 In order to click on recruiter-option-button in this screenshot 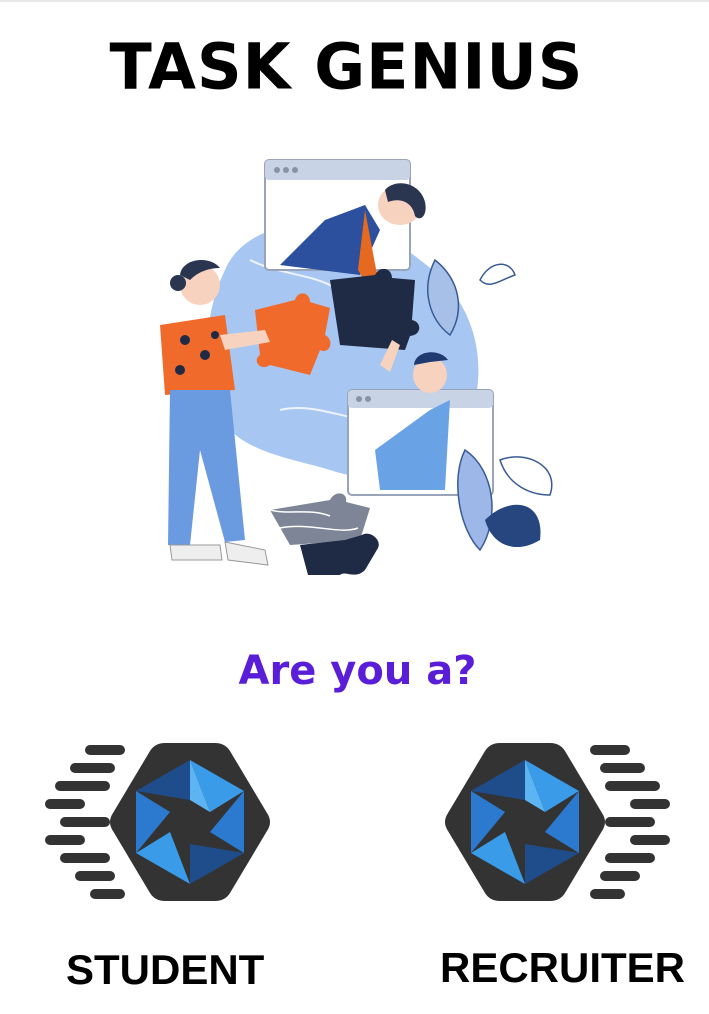, I will do `click(550, 822)`.